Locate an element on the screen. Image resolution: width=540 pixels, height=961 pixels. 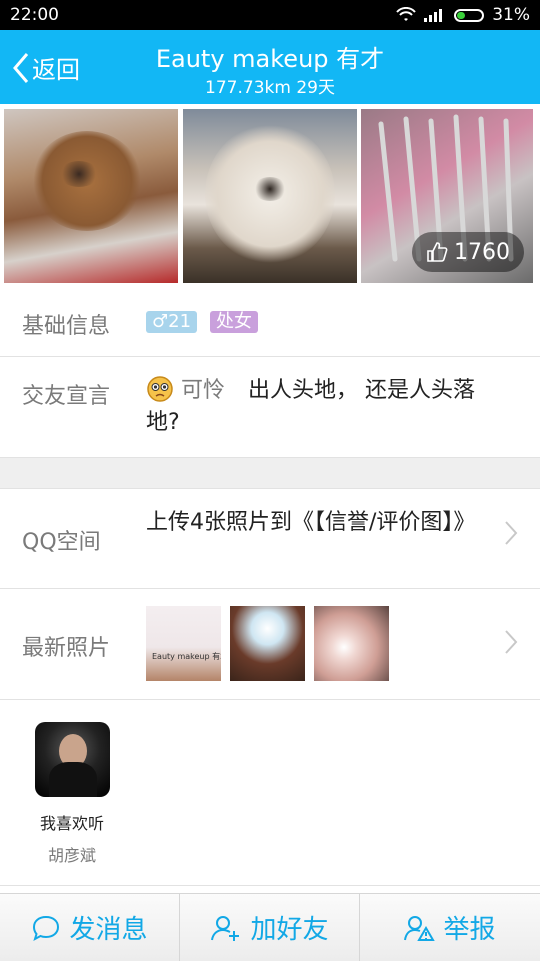
thumb-caption: Eauty makeup 有才 is located at coordinates (186, 656).